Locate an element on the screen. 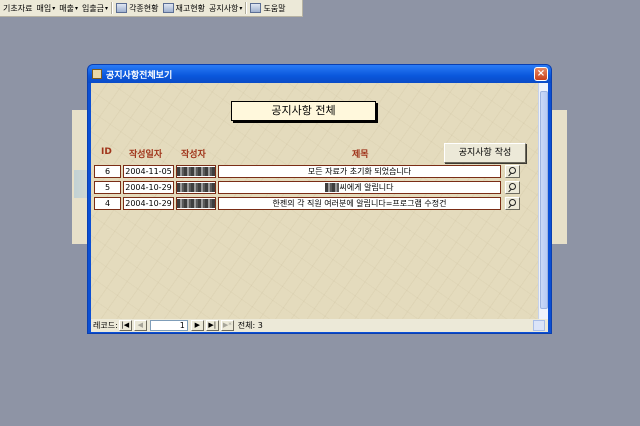 This screenshot has height=426, width=640. menu-label: 입출금 is located at coordinates (93, 8).